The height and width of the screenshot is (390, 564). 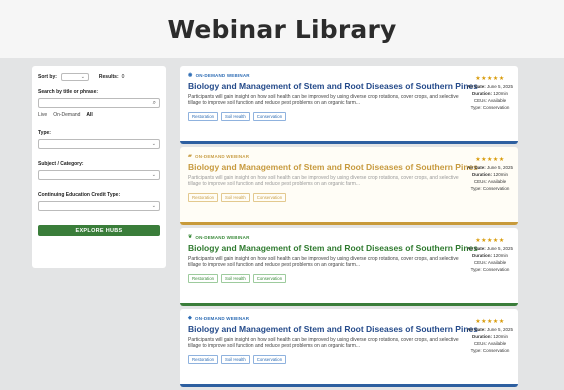 What do you see at coordinates (123, 77) in the screenshot?
I see `results-value: 0` at bounding box center [123, 77].